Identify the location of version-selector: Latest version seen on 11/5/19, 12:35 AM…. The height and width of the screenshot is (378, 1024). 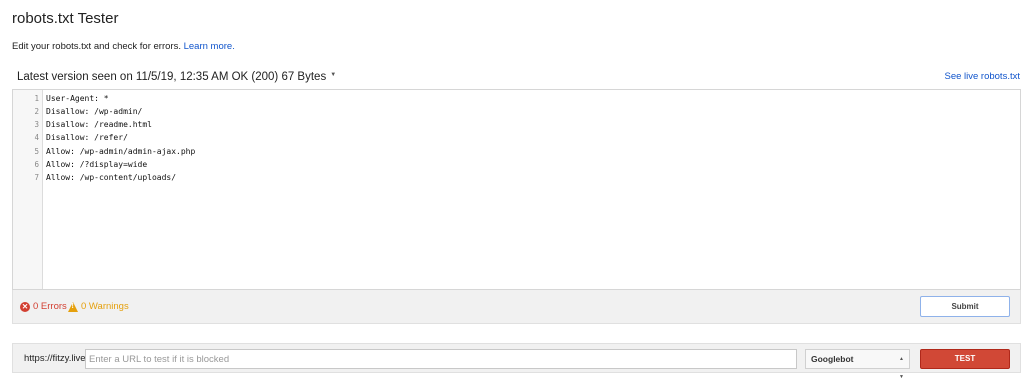
(176, 77).